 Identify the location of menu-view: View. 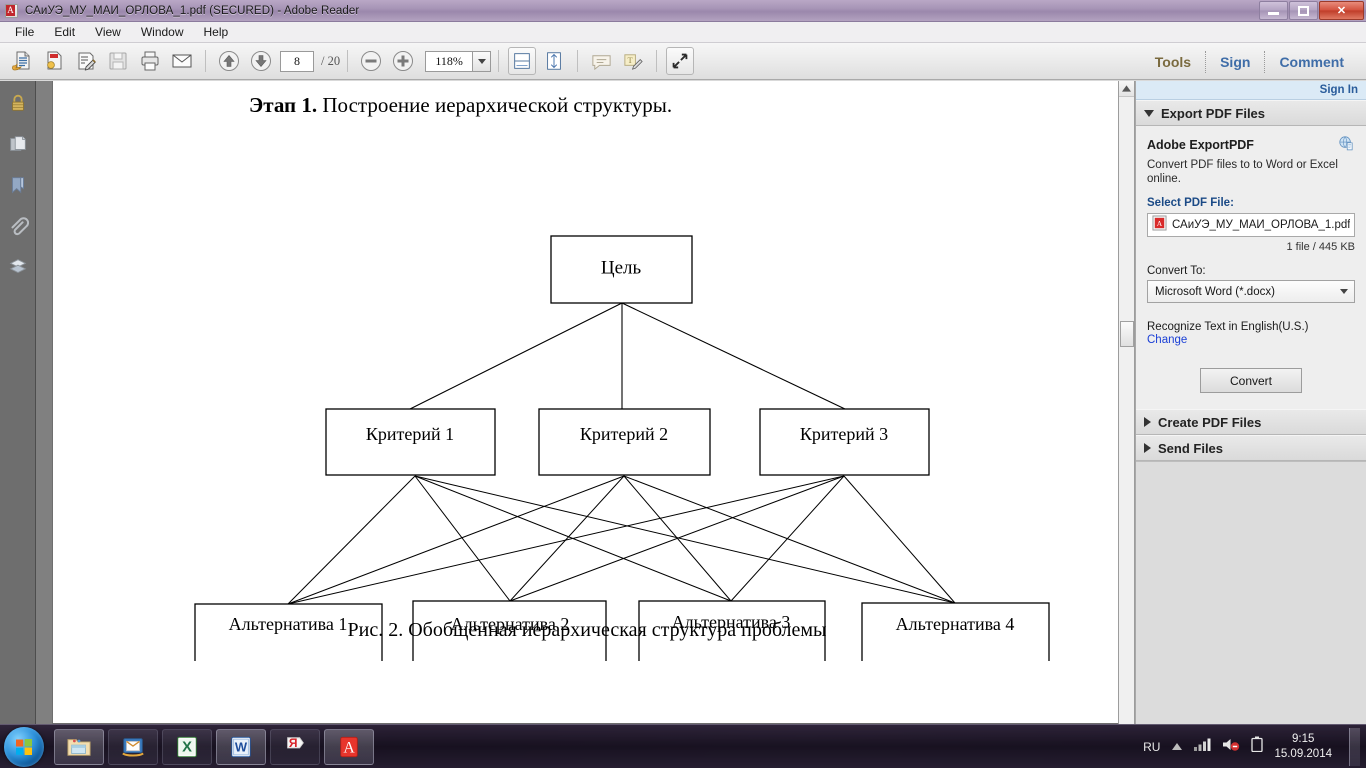
(108, 32).